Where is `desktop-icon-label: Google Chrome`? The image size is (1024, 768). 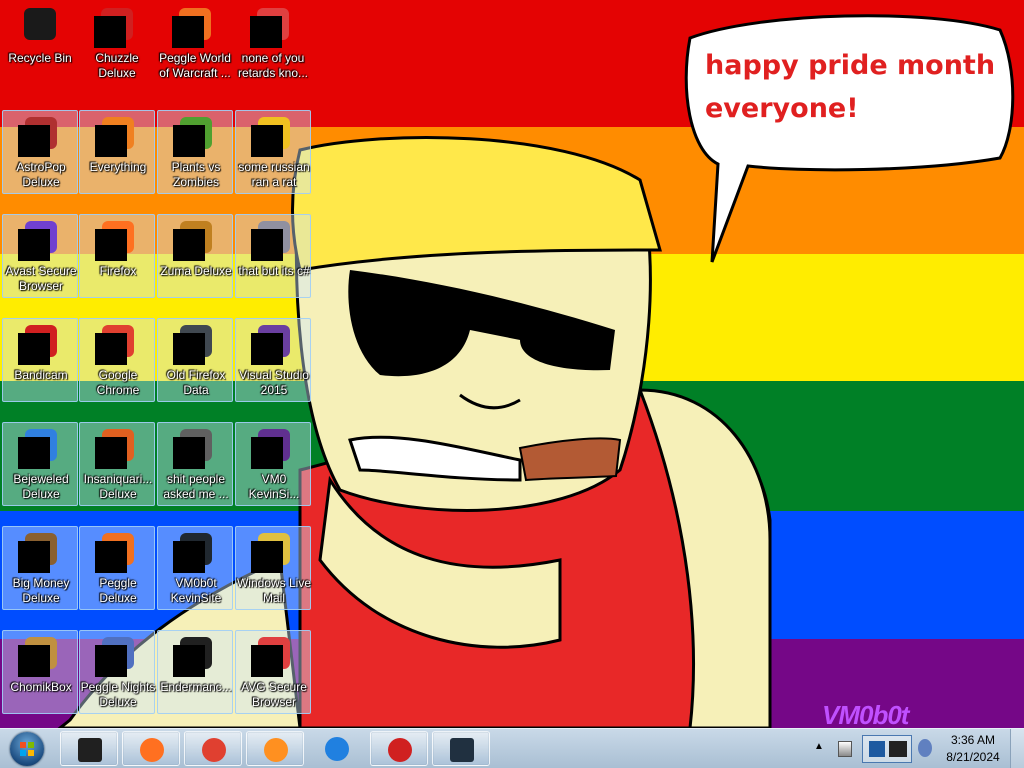 desktop-icon-label: Google Chrome is located at coordinates (118, 382).